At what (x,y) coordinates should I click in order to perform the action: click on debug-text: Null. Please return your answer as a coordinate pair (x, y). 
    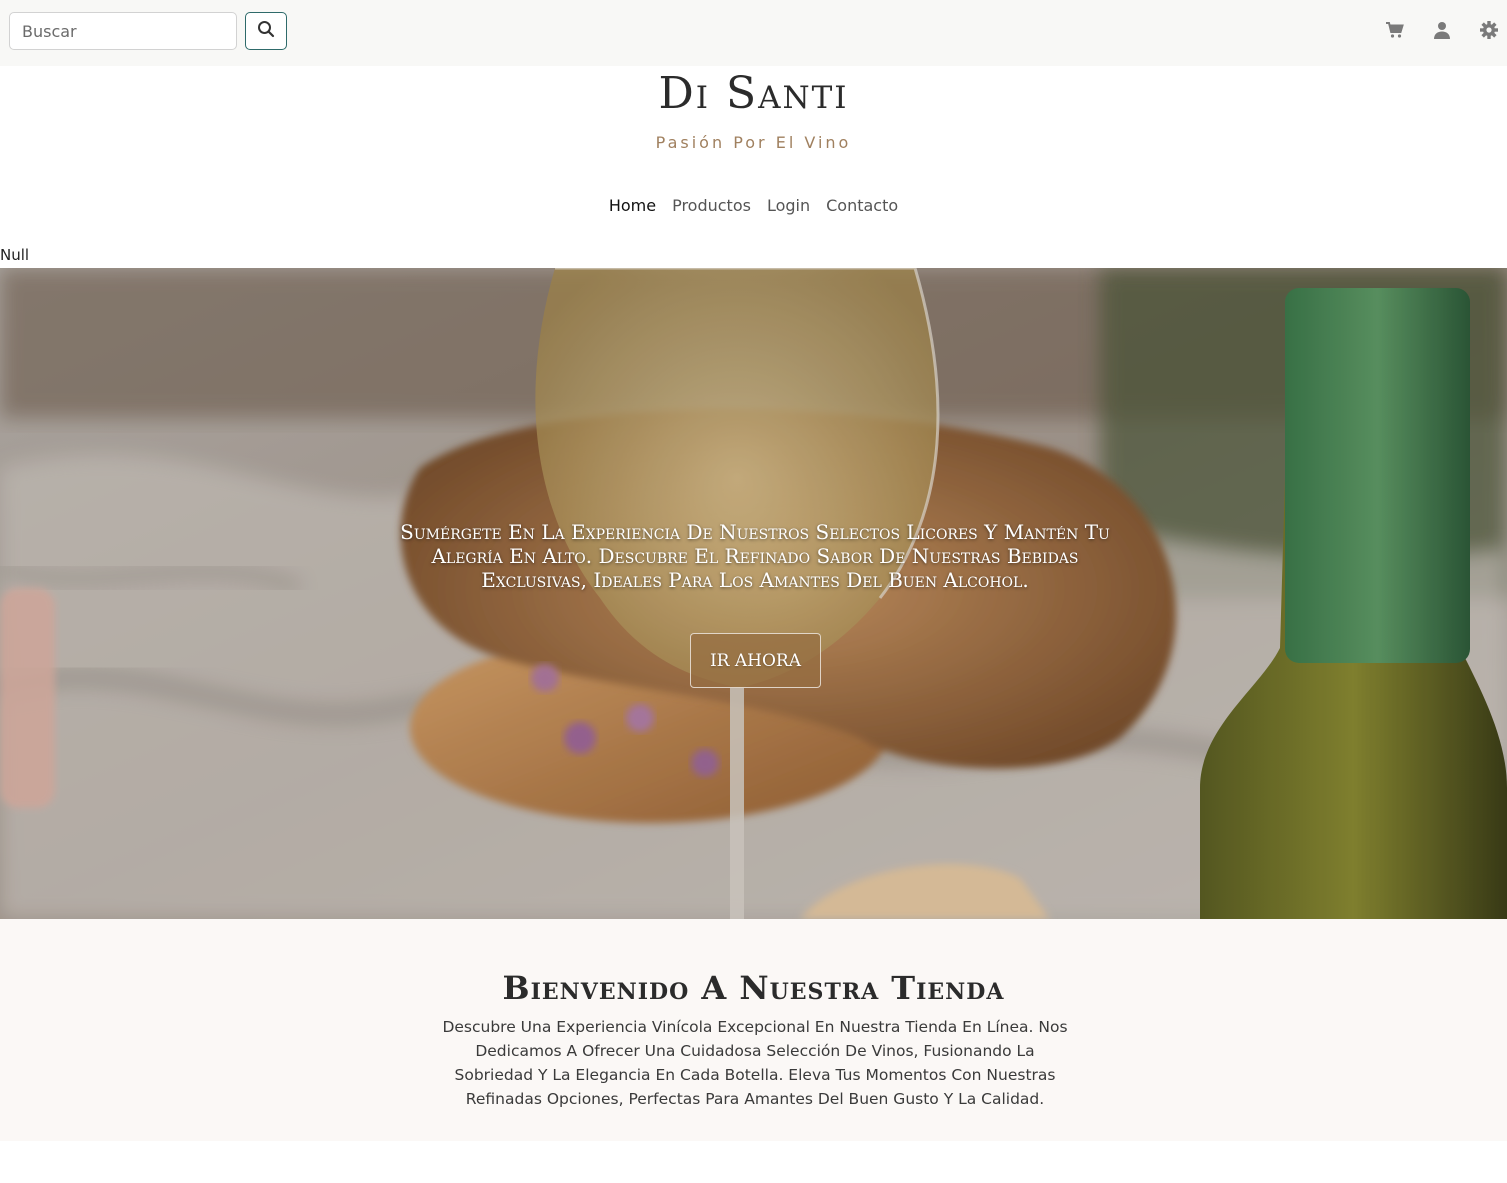
    Looking at the image, I should click on (15, 255).